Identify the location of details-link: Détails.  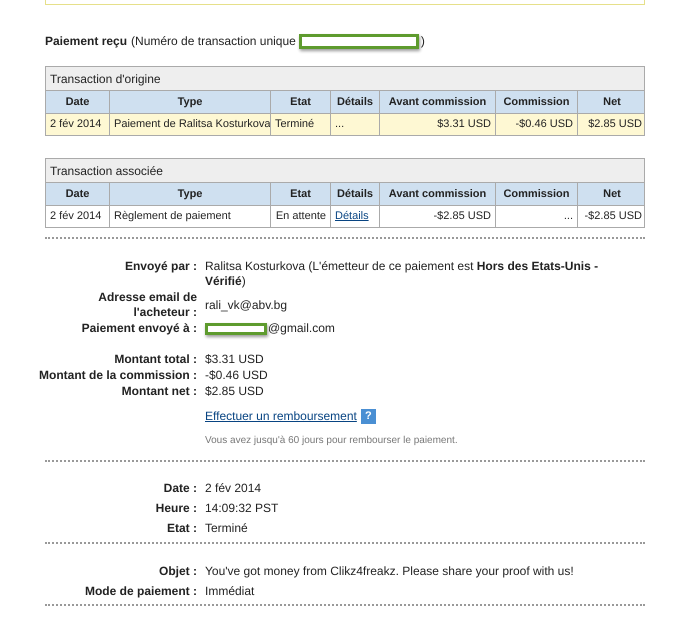
(352, 216).